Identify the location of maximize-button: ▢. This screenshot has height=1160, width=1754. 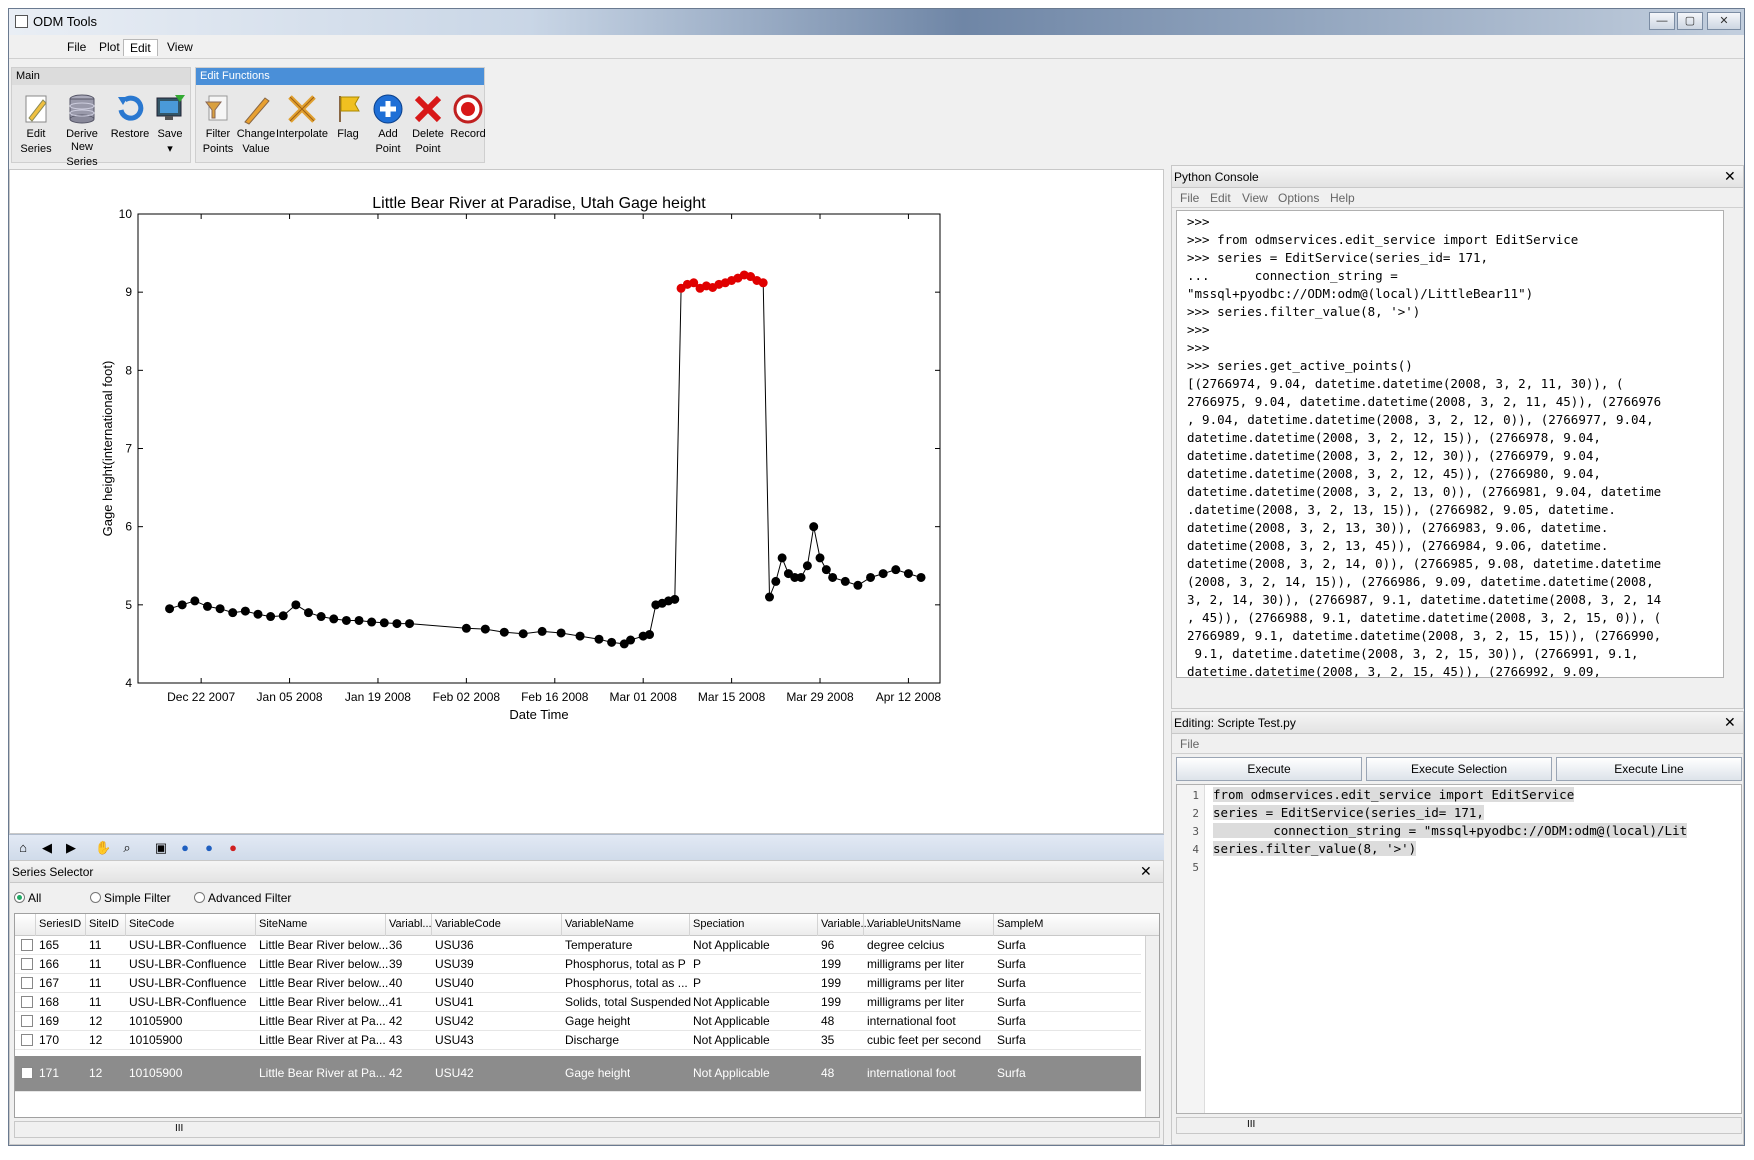
(1690, 21).